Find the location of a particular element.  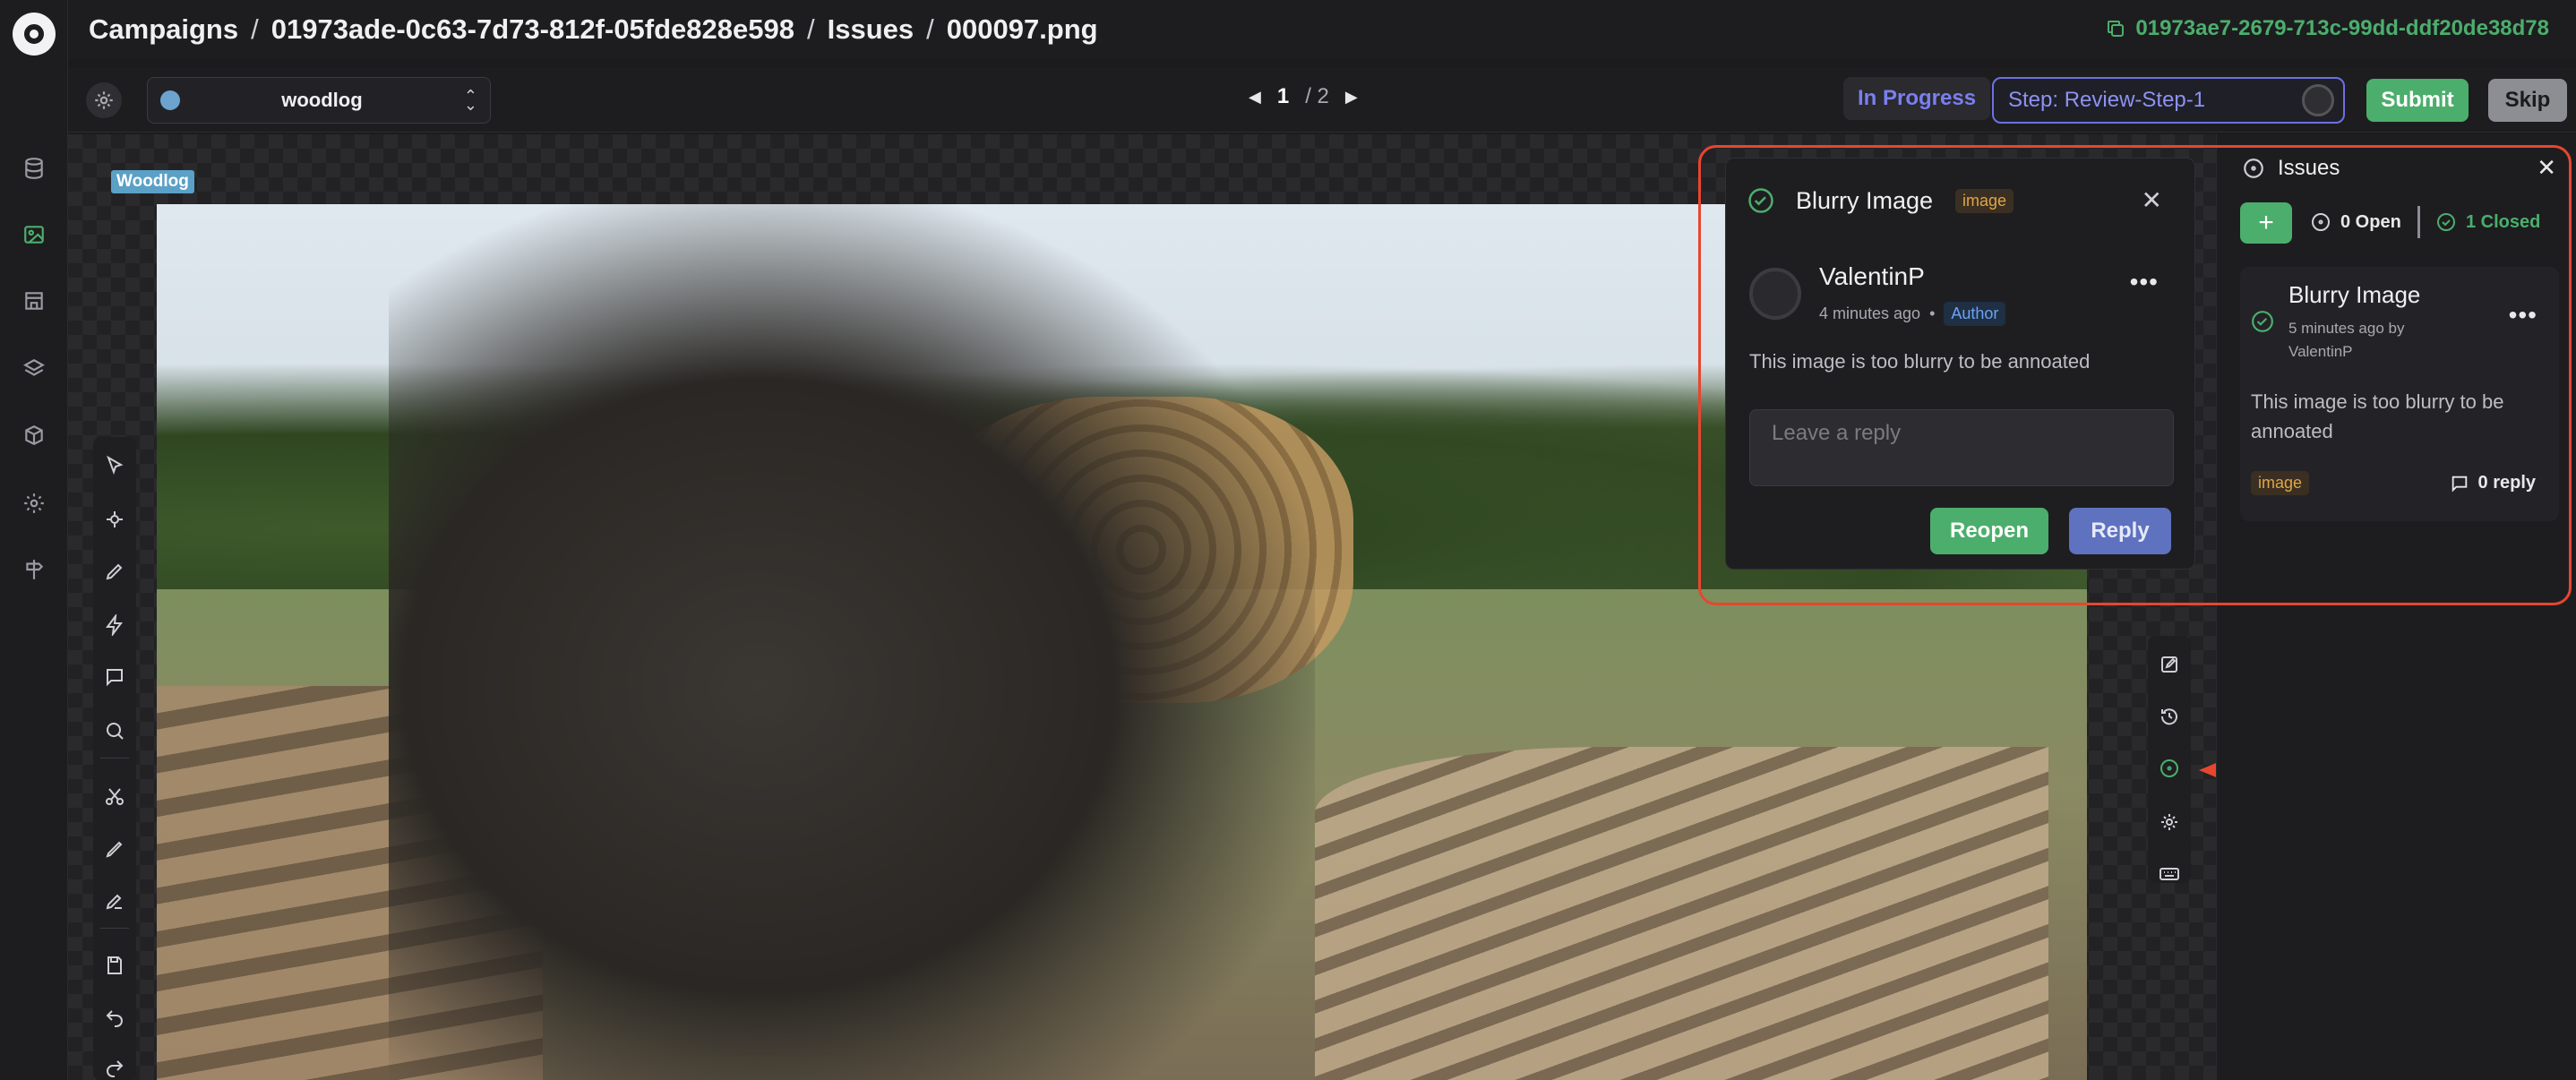

side-tool-palette is located at coordinates (2169, 759).